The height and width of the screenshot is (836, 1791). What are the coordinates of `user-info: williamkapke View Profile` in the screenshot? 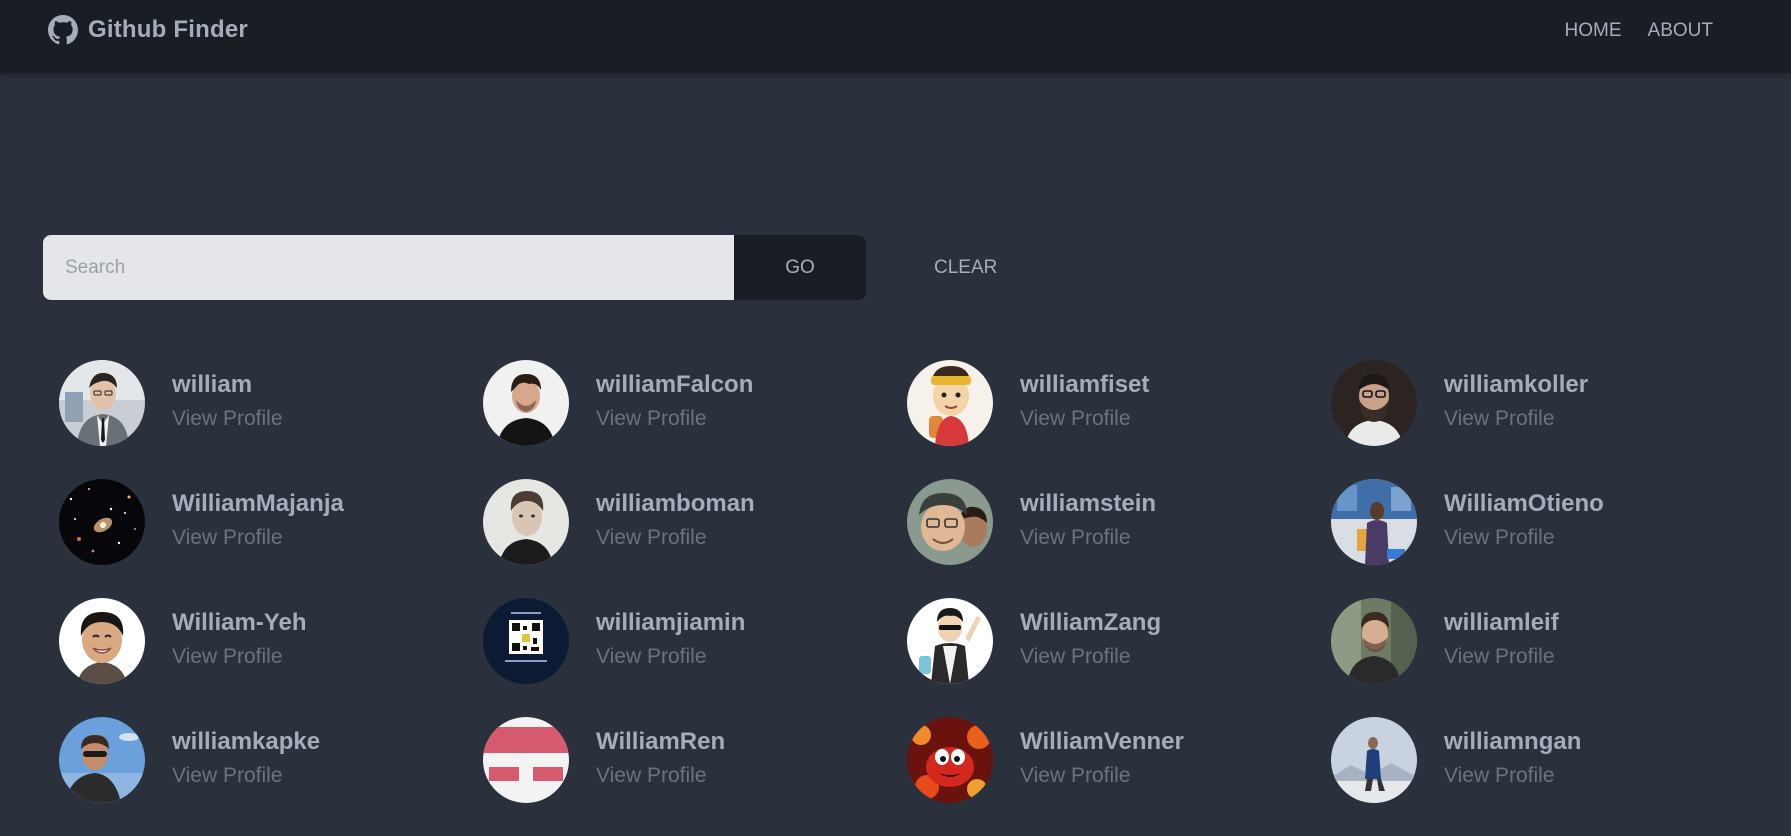 It's located at (246, 758).